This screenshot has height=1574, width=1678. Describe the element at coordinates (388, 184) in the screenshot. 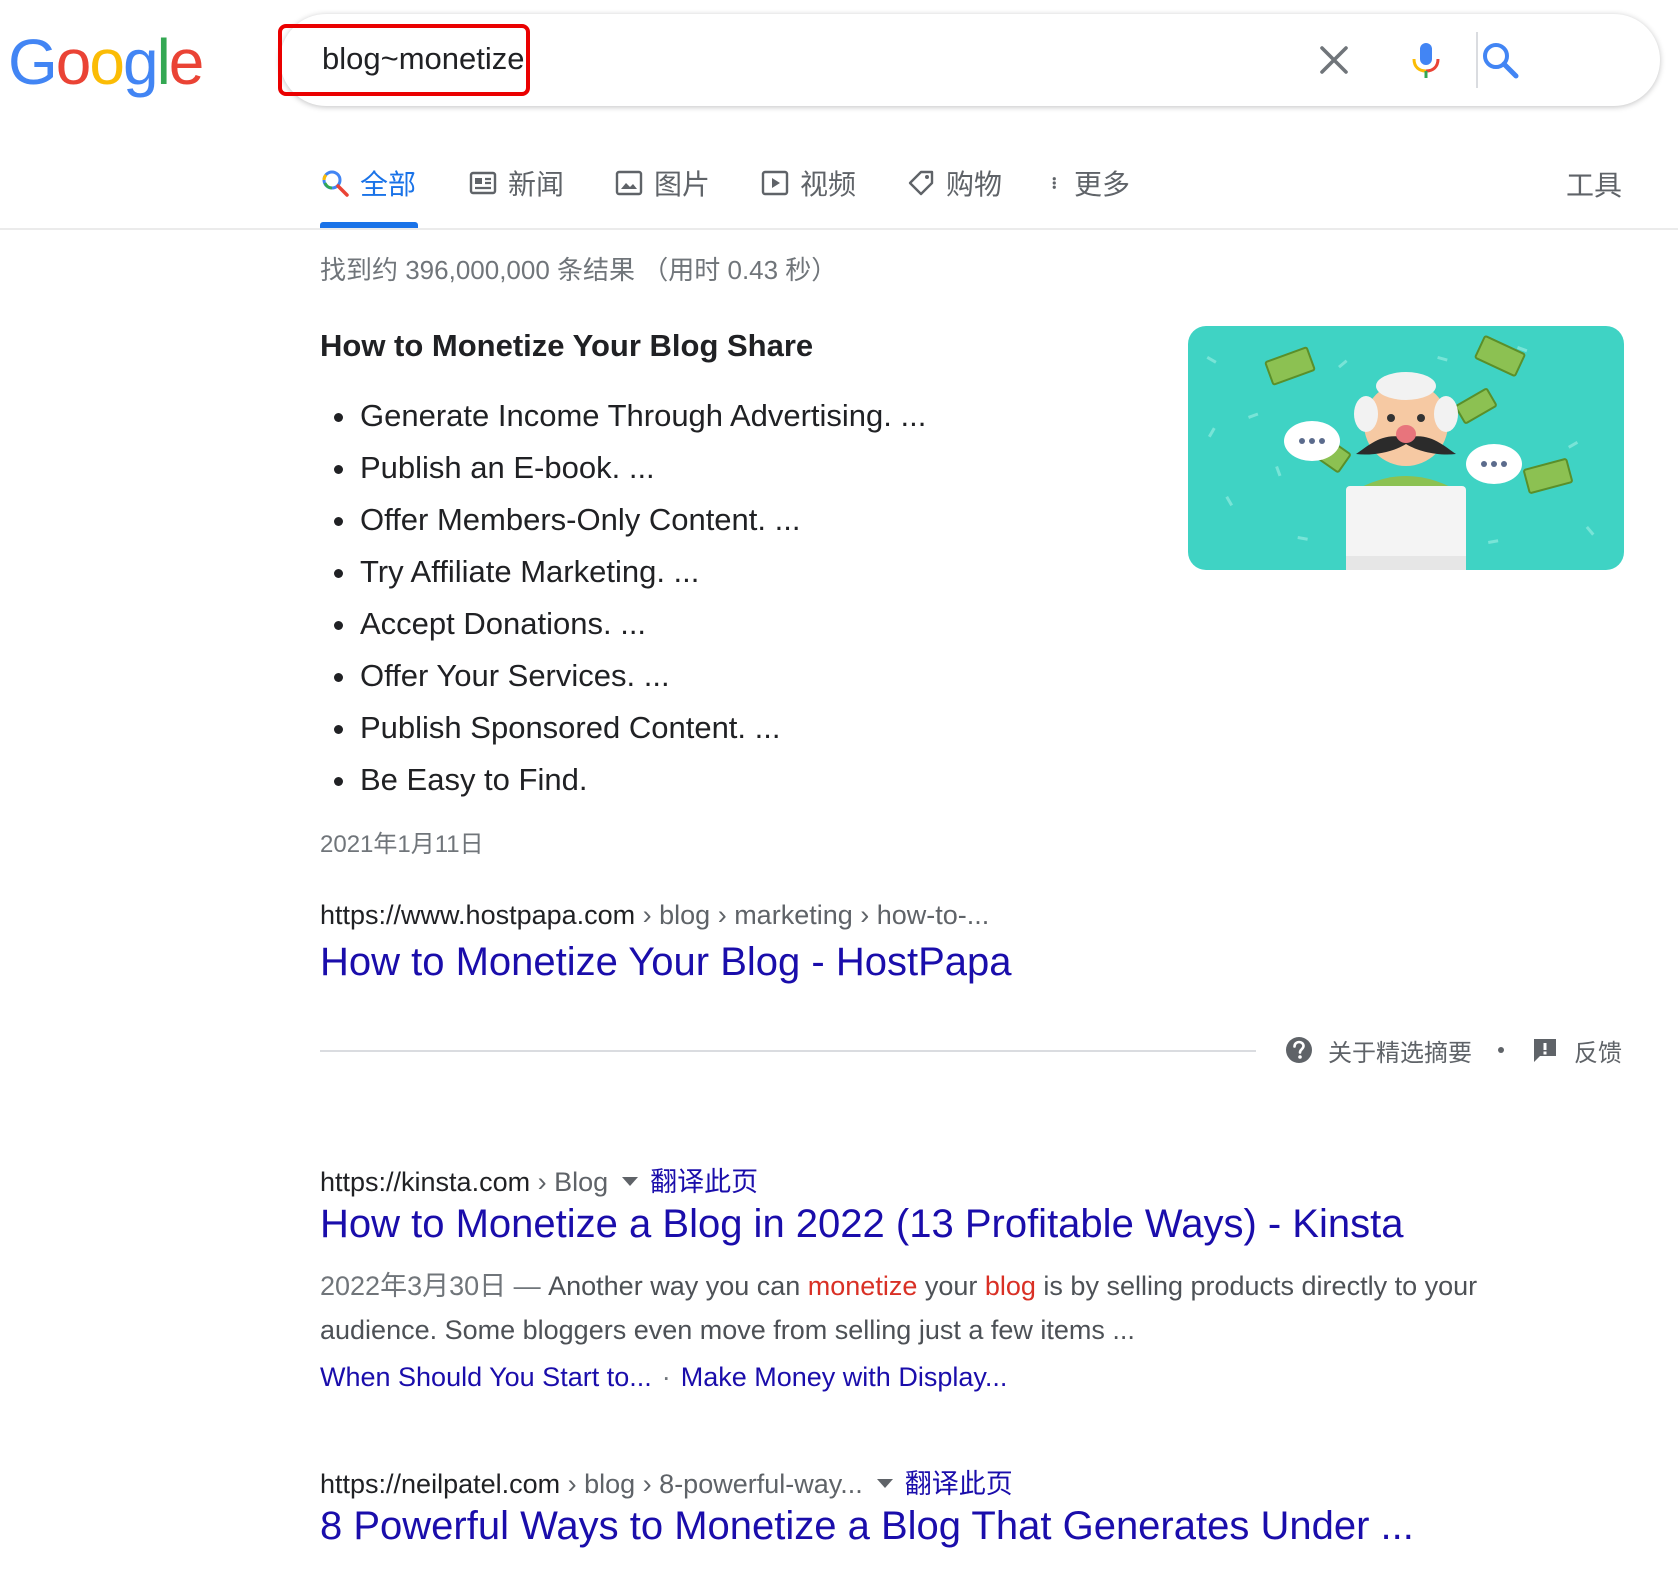

I see `tab-label: 全部` at that location.